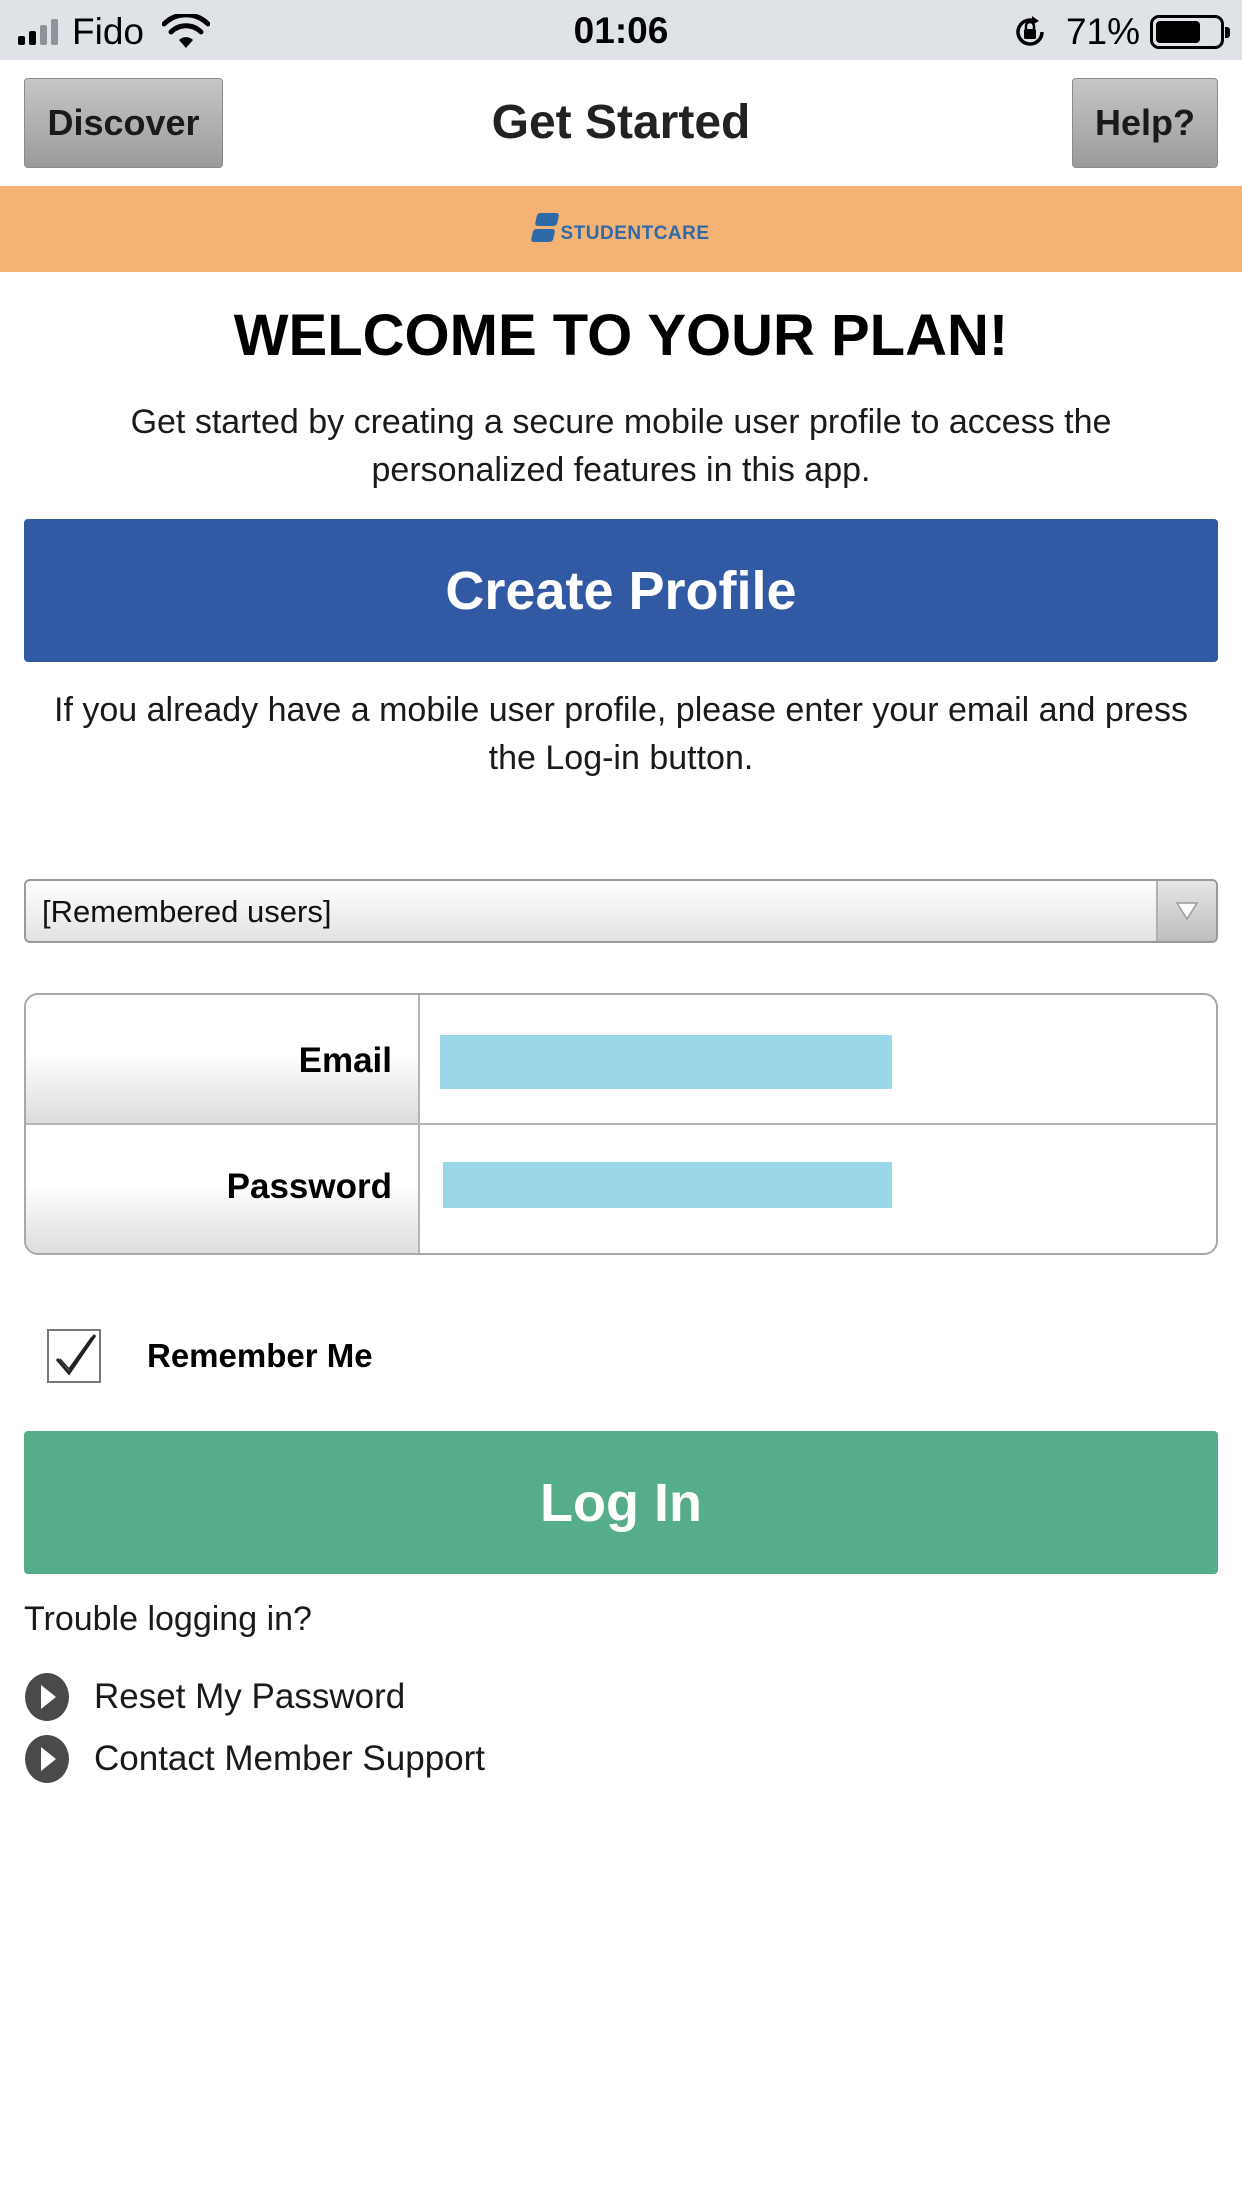 The width and height of the screenshot is (1242, 2208). I want to click on dropdown-arrow-icon, so click(1186, 911).